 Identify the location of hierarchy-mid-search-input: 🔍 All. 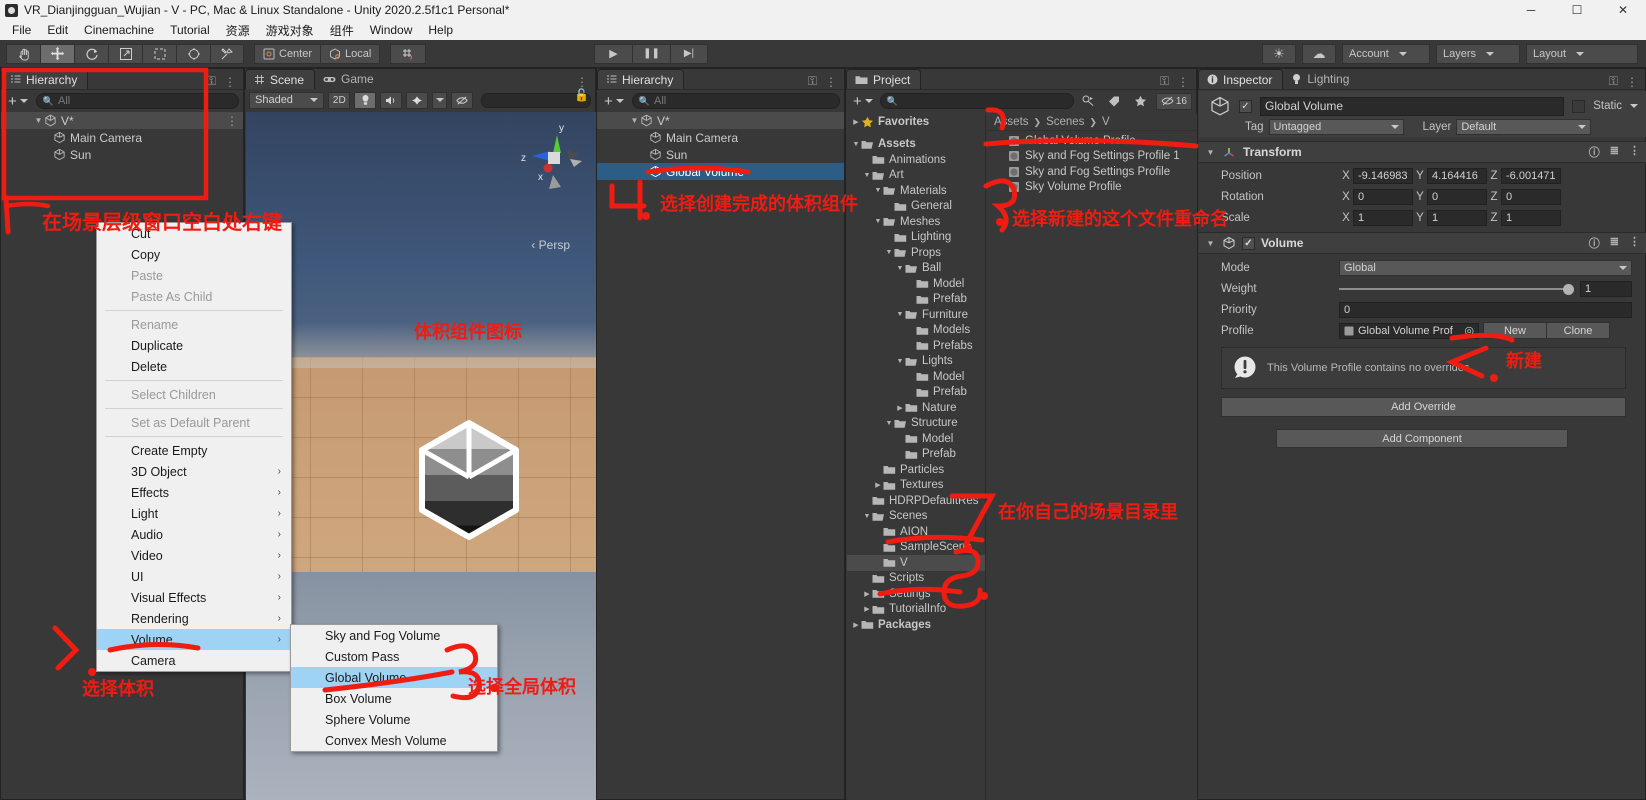
(735, 101).